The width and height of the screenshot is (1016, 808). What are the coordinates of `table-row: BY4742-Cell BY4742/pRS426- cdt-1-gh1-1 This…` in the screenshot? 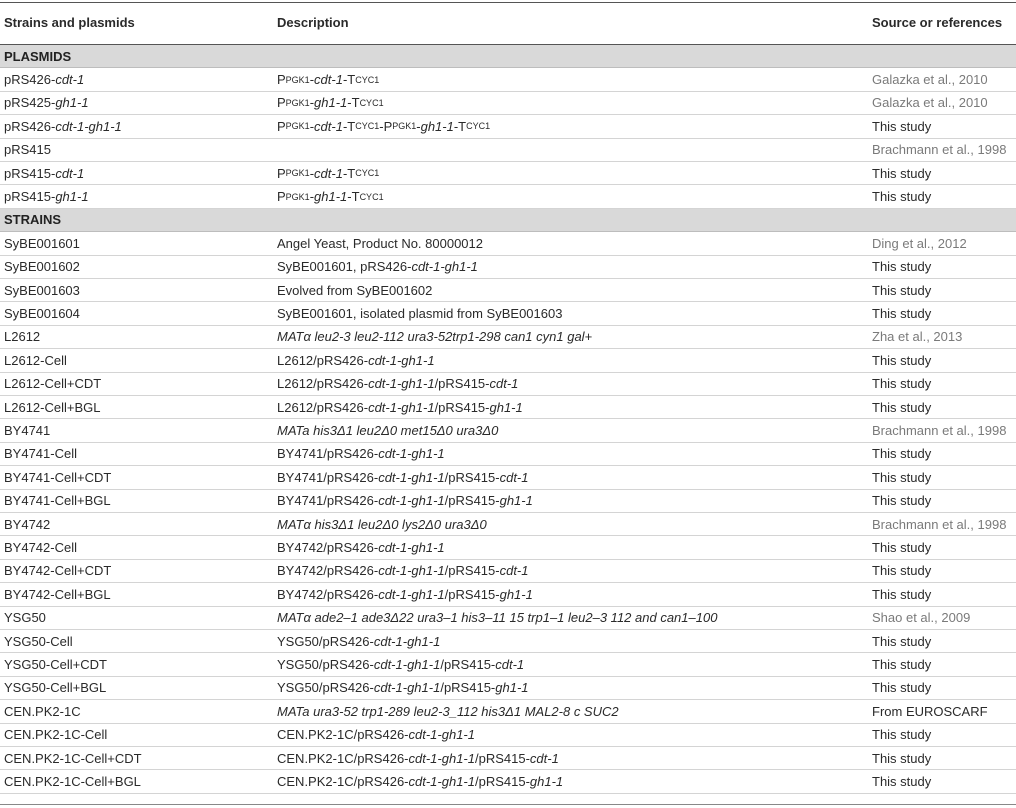 It's located at (508, 548).